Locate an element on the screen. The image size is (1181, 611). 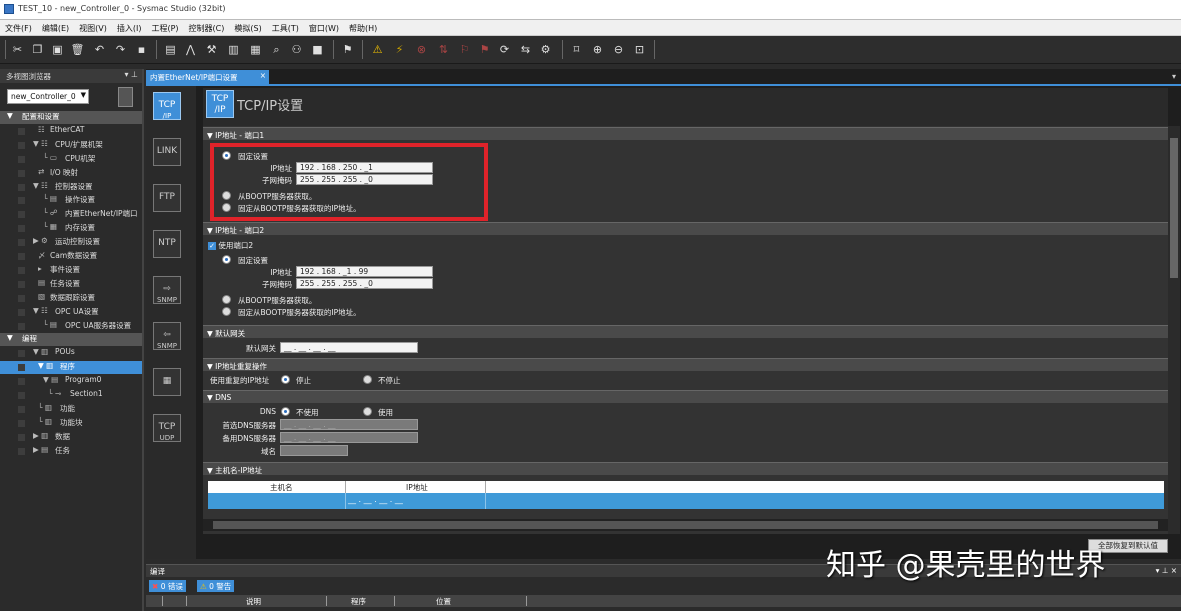
tree-item: ▼ ▤ Program0 is located at coordinates (71, 381).